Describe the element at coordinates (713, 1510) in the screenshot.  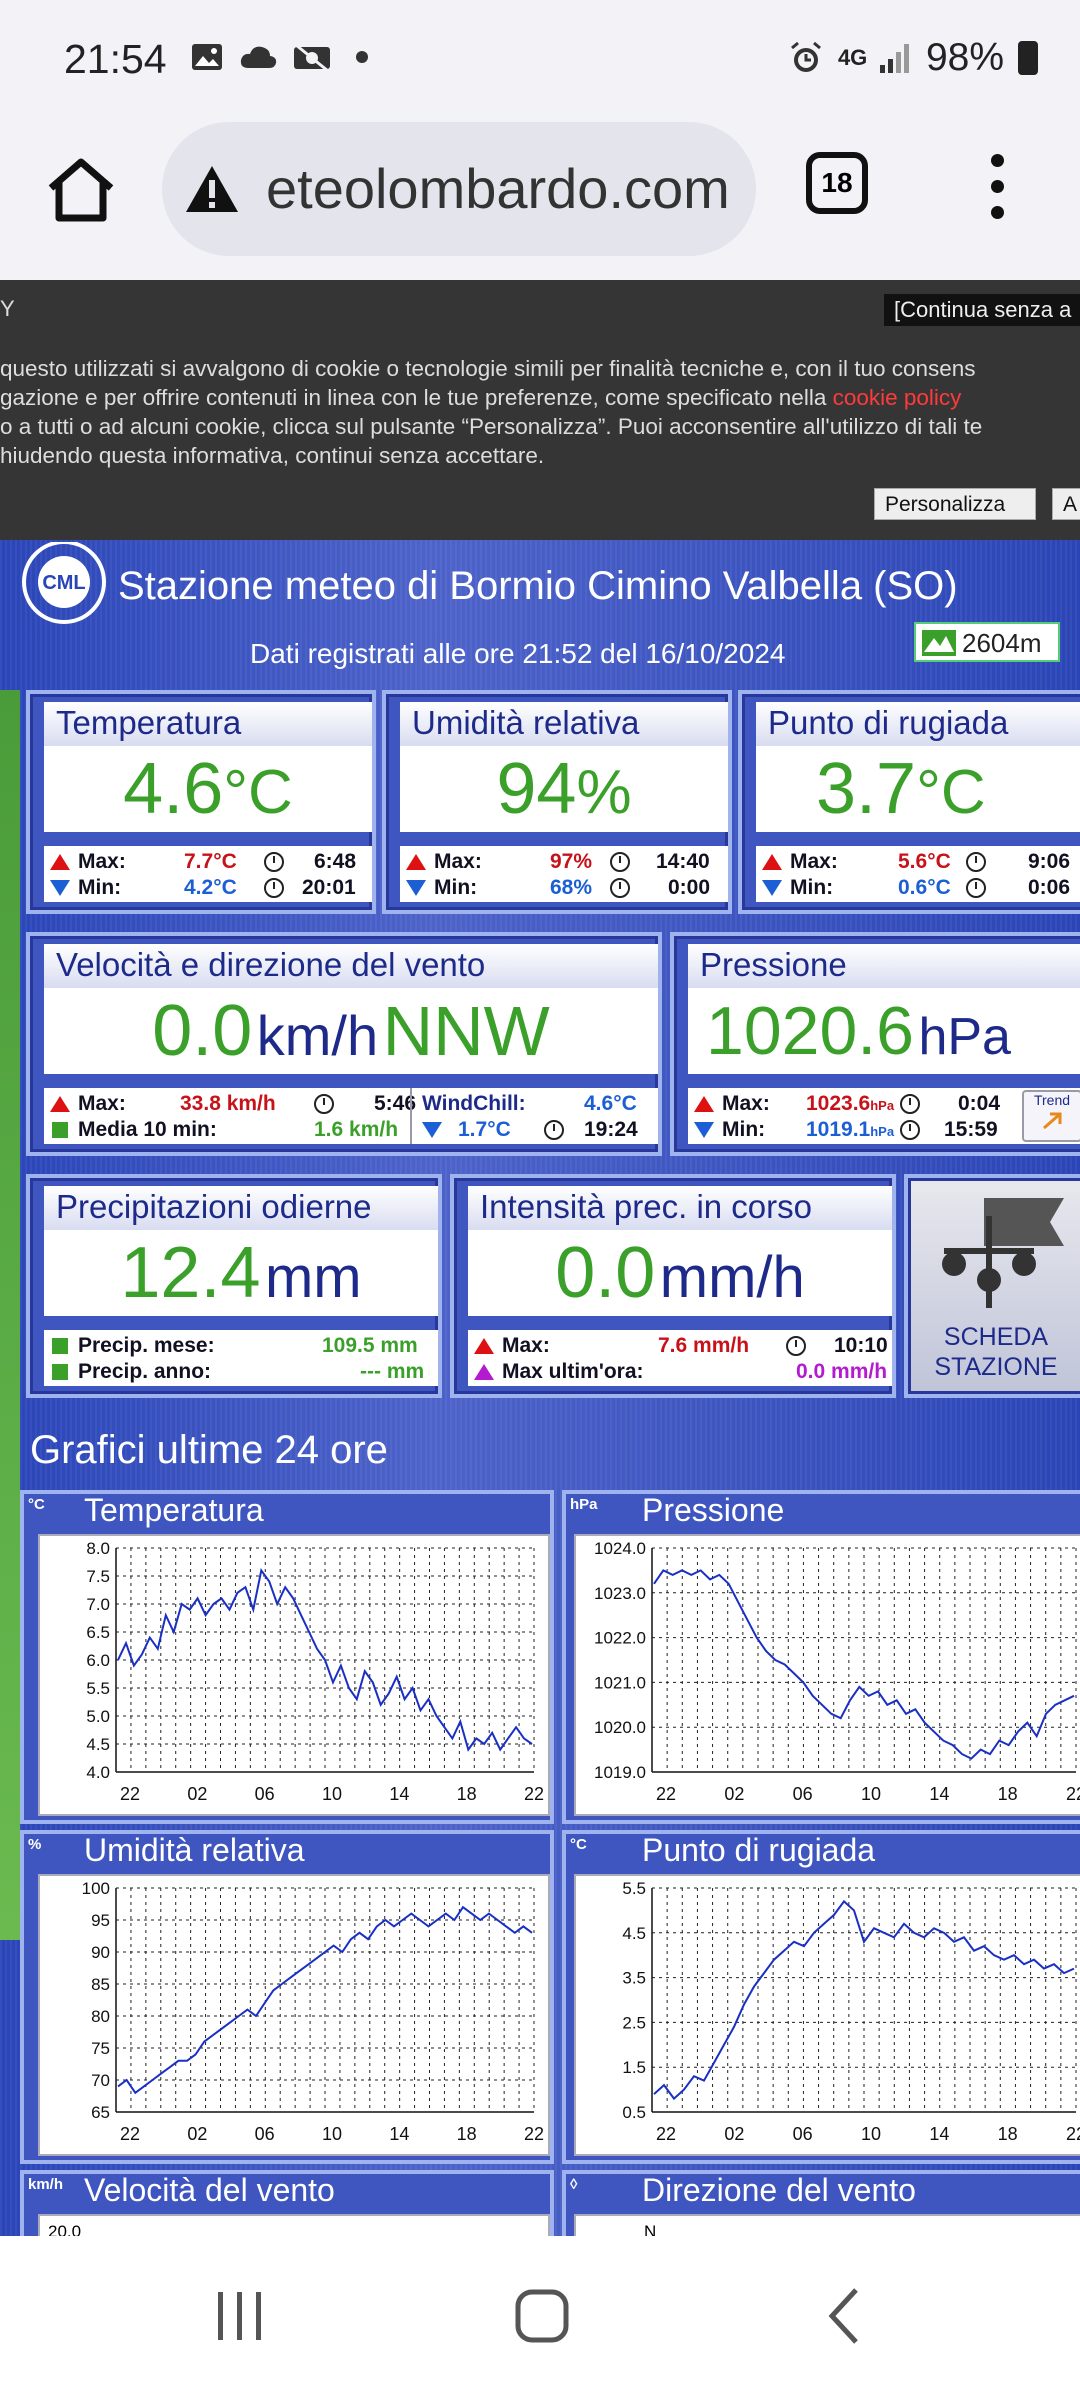
I see `graph-title: Pressione` at that location.